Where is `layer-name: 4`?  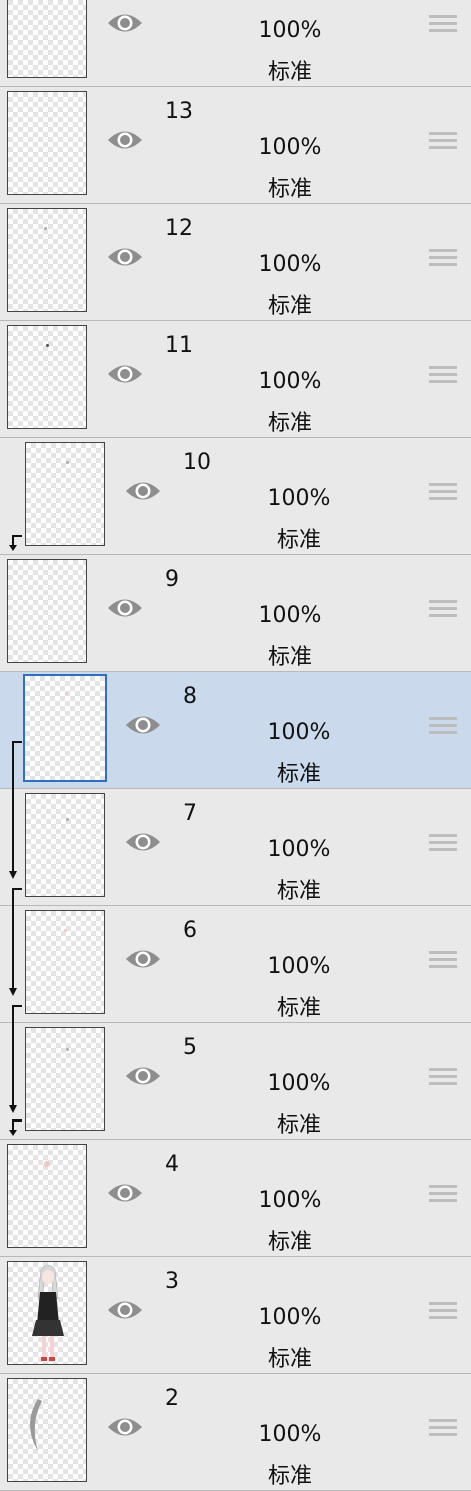
layer-name: 4 is located at coordinates (172, 1164).